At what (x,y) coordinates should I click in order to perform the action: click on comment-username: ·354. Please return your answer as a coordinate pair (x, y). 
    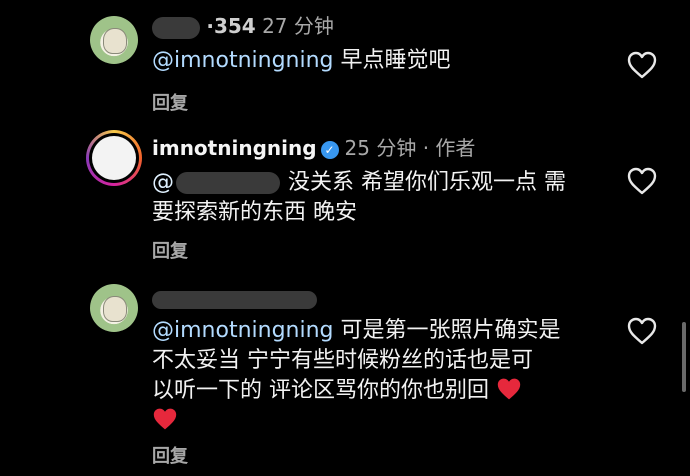
    Looking at the image, I should click on (230, 26).